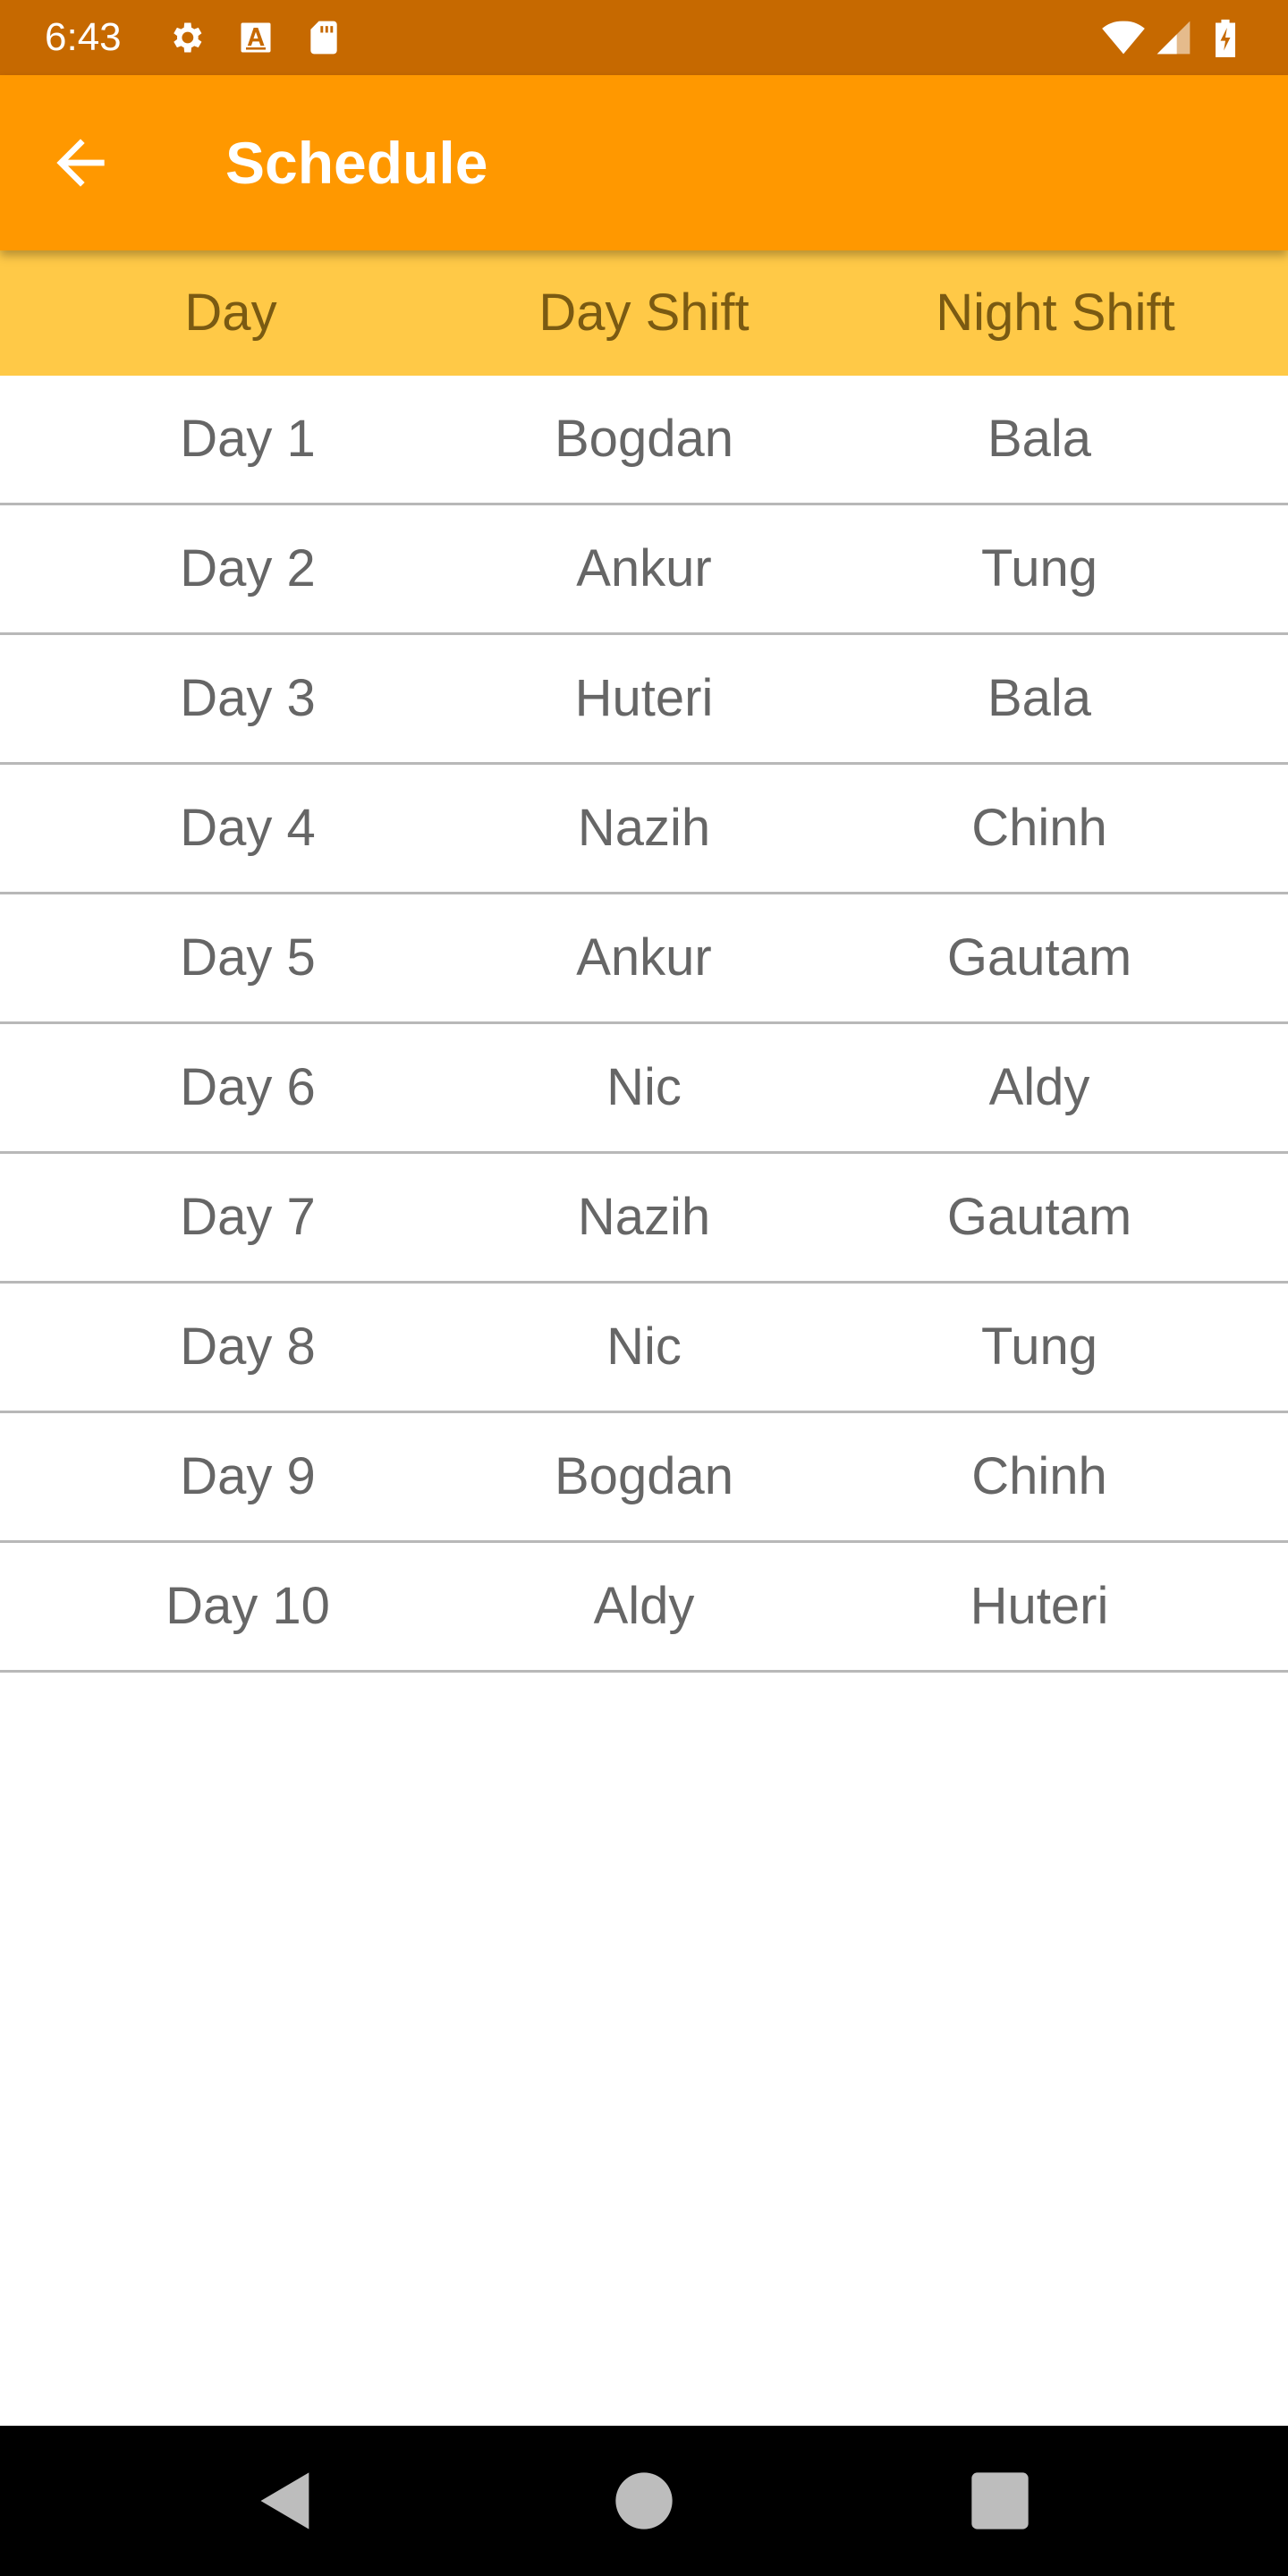 This screenshot has height=2576, width=1288. Describe the element at coordinates (248, 1347) in the screenshot. I see `cell-day: Day 8` at that location.